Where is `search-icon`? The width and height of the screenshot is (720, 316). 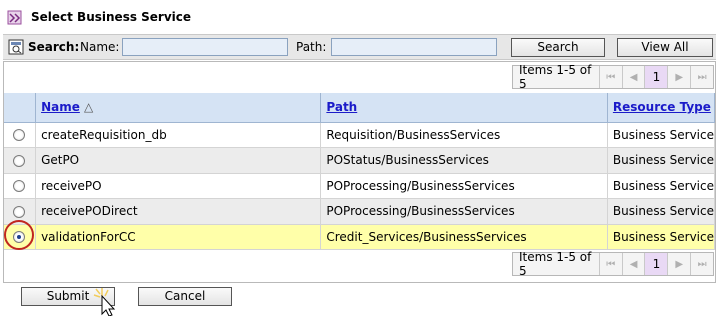 search-icon is located at coordinates (16, 47).